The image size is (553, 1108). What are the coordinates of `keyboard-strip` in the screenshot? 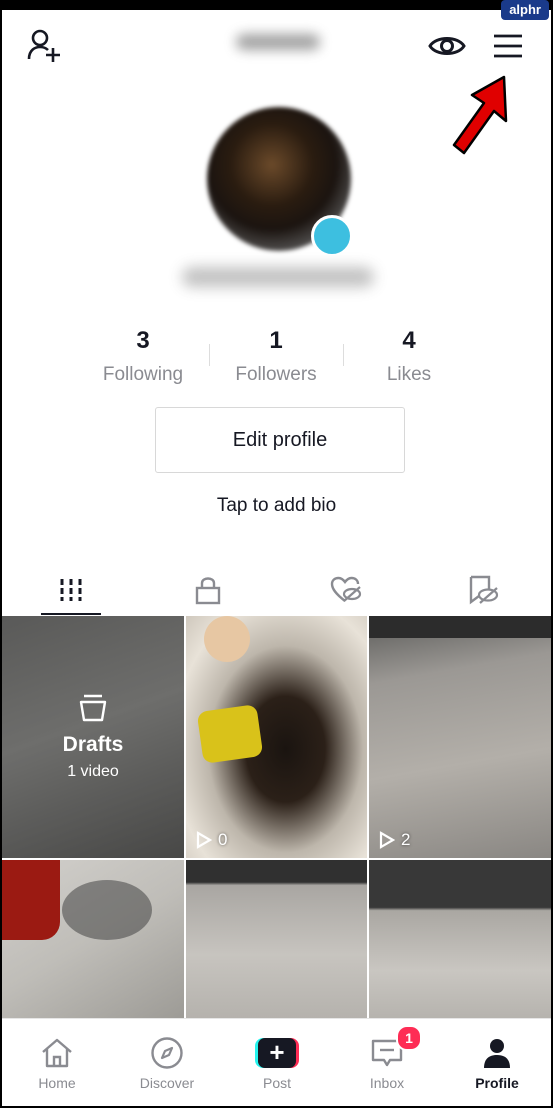 It's located at (460, 627).